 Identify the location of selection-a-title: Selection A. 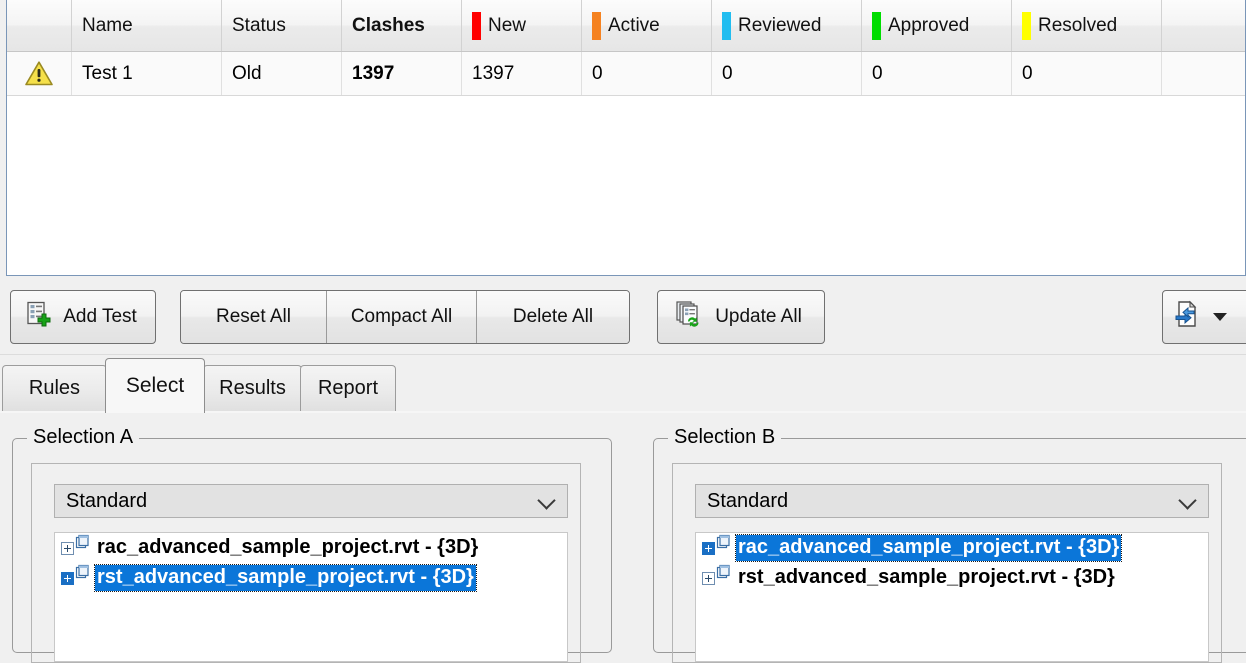
(83, 437).